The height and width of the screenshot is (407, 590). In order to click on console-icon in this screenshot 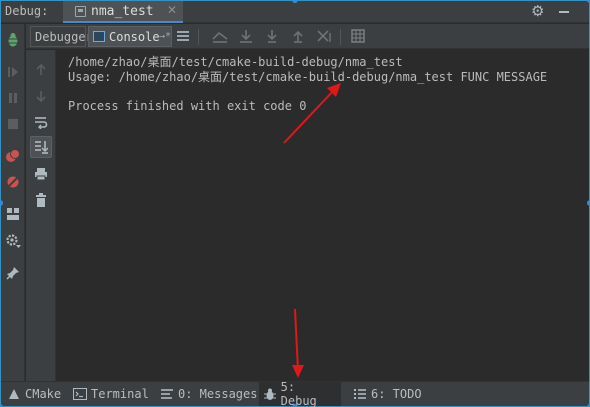, I will do `click(99, 36)`.